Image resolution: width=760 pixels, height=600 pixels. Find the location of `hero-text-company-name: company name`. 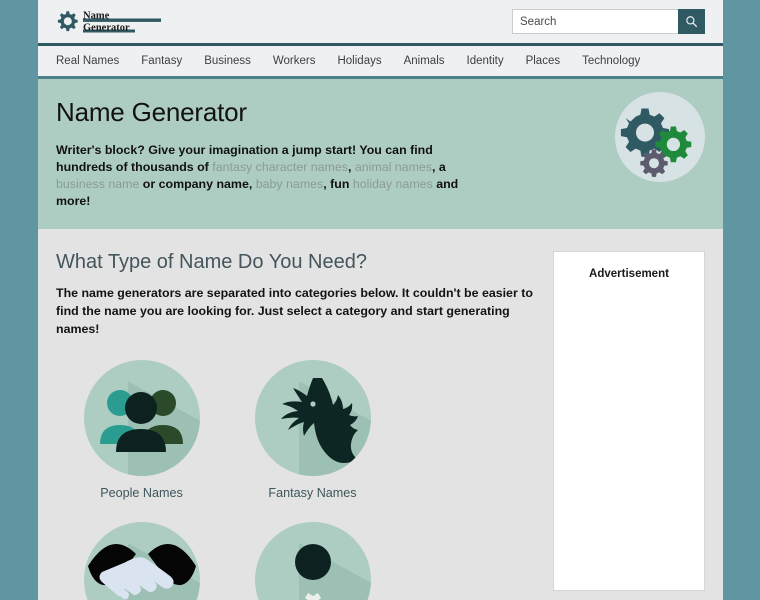

hero-text-company-name: company name is located at coordinates (203, 184).